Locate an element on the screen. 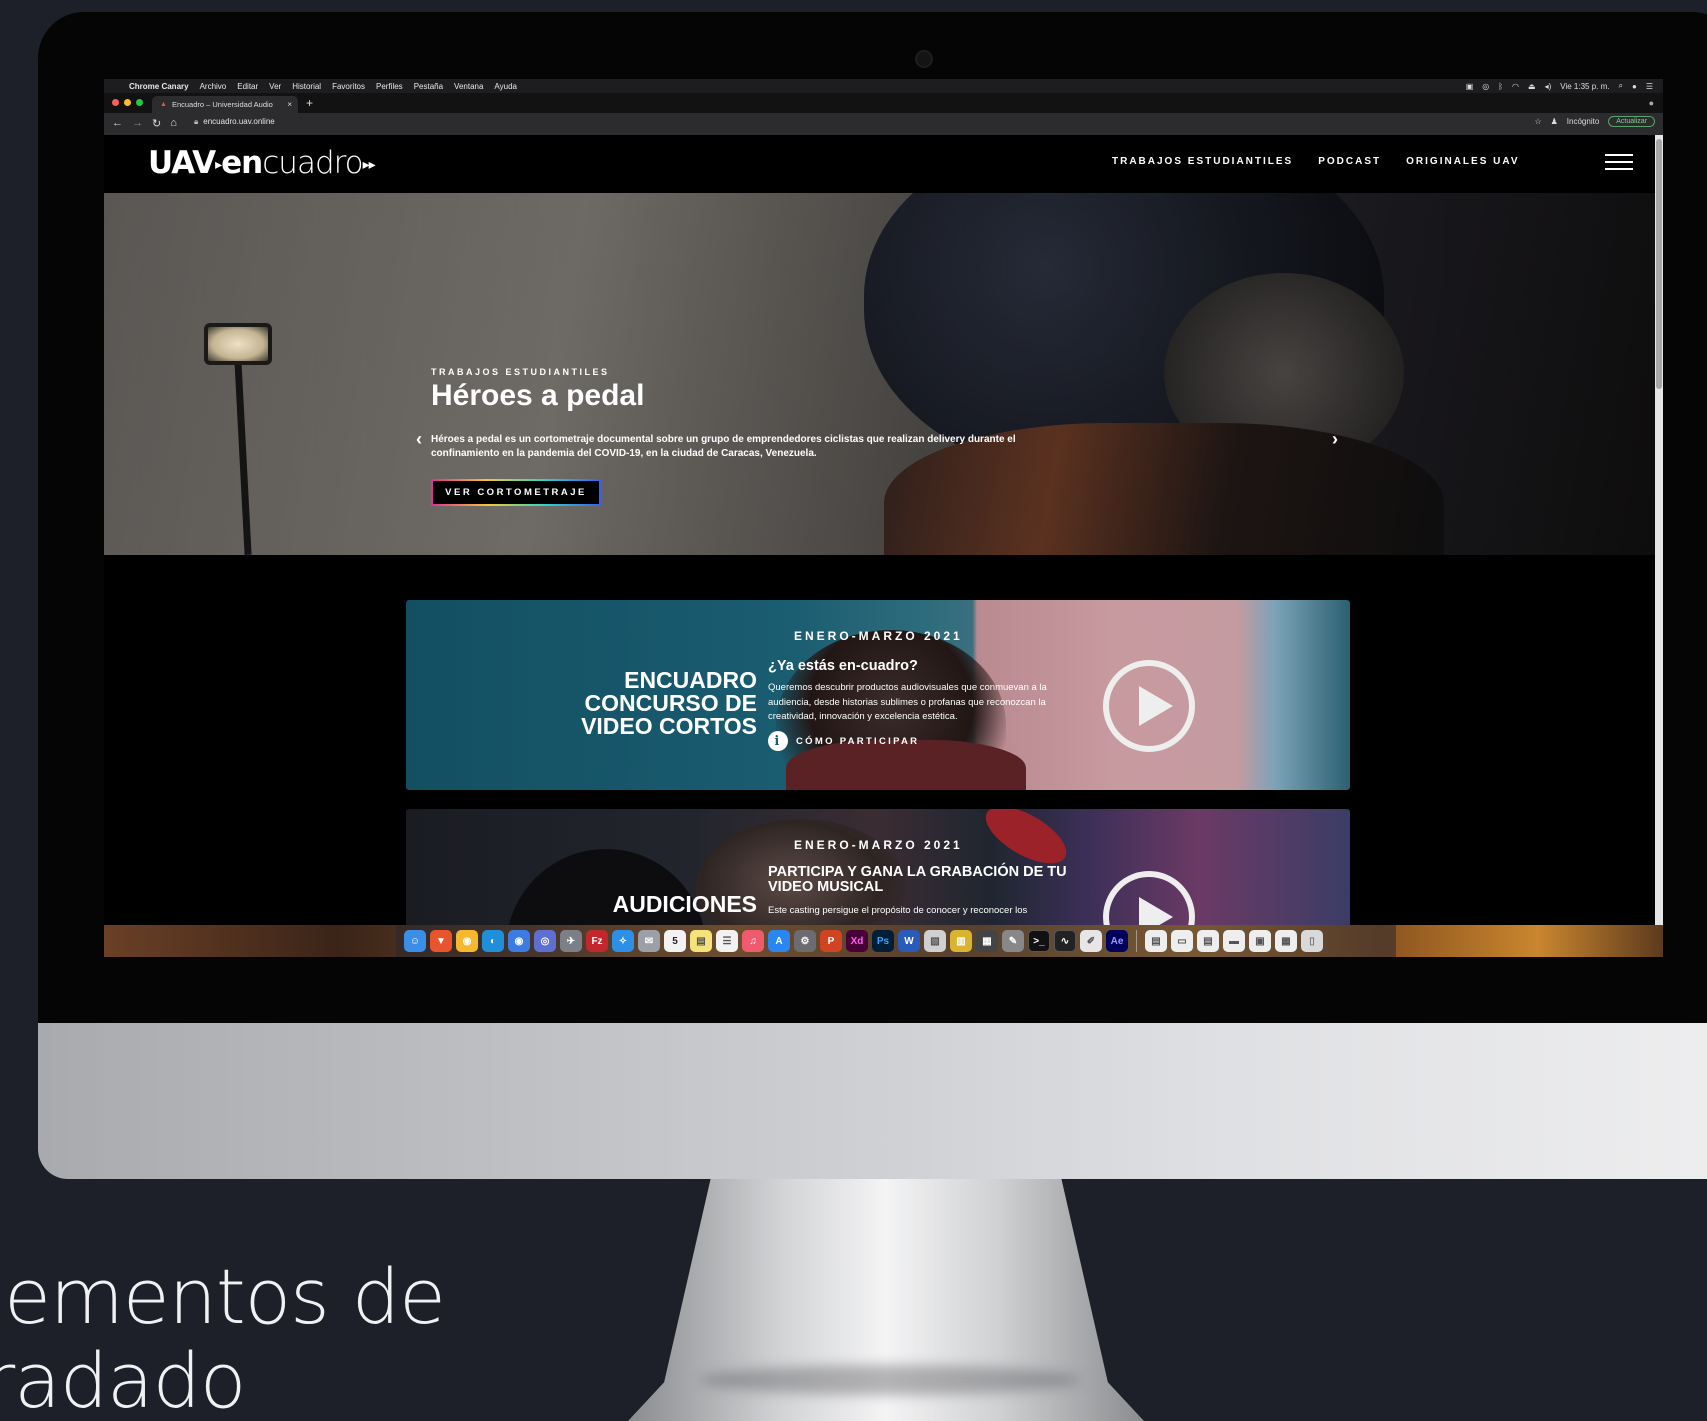 The width and height of the screenshot is (1707, 1421). menu-historial: Historial is located at coordinates (306, 86).